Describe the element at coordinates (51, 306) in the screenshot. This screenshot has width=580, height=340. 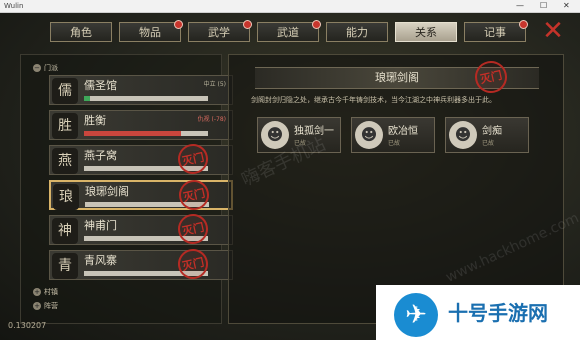
I see `group-label: 阵营` at that location.